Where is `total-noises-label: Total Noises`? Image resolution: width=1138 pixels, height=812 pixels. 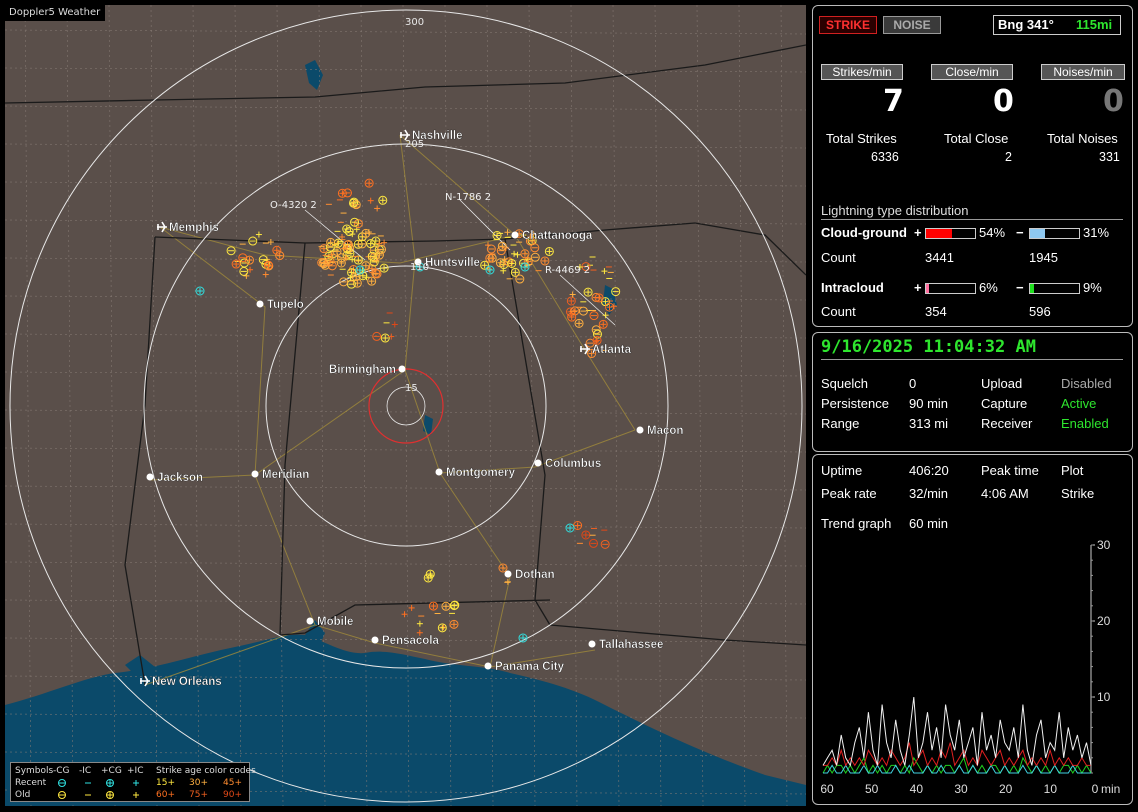
total-noises-label: Total Noises is located at coordinates (1082, 138).